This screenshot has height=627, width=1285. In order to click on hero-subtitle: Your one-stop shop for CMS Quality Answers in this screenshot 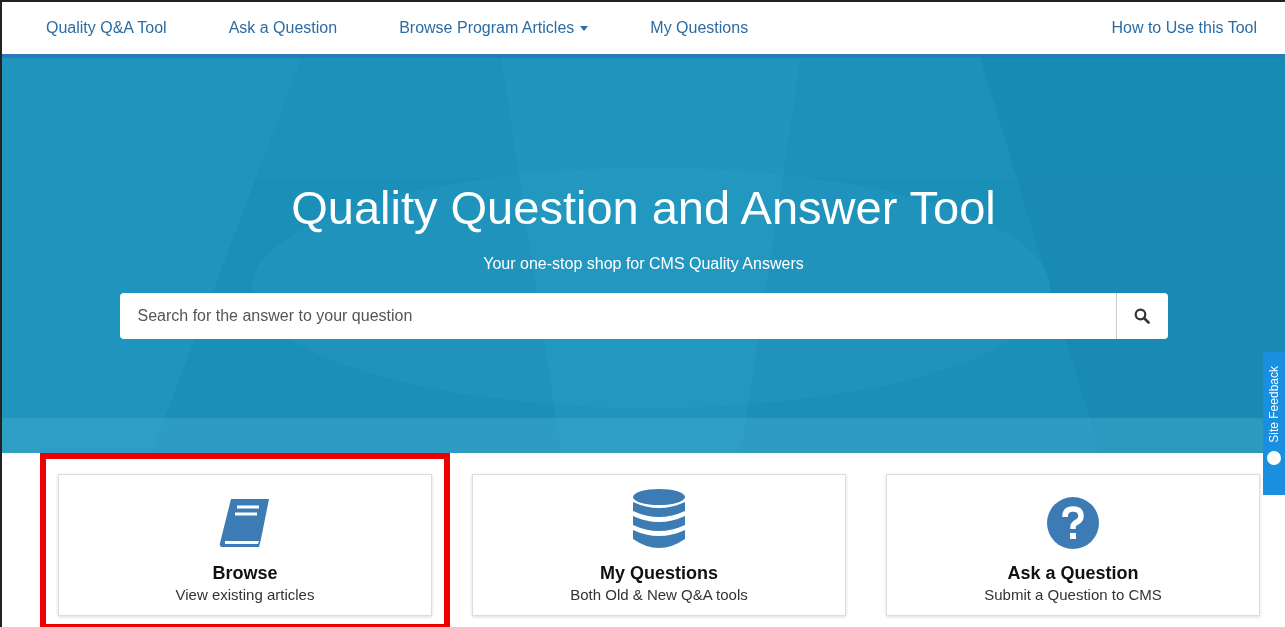, I will do `click(643, 264)`.